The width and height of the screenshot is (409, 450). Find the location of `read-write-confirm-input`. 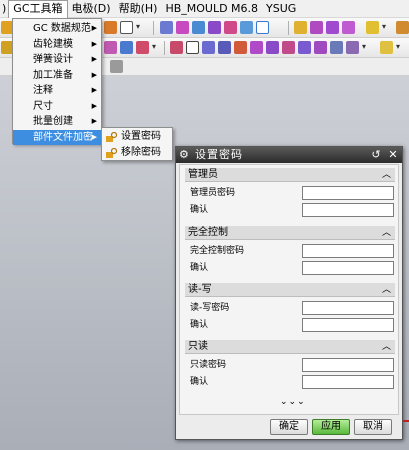

read-write-confirm-input is located at coordinates (348, 325).